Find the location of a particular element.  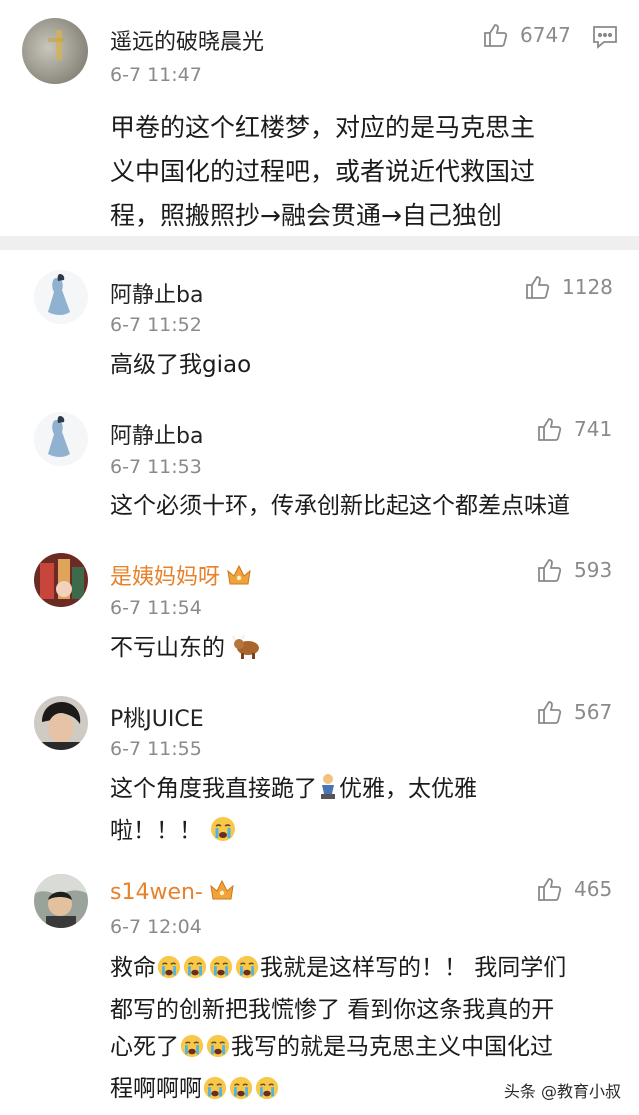

like-button: 567 is located at coordinates (574, 712).